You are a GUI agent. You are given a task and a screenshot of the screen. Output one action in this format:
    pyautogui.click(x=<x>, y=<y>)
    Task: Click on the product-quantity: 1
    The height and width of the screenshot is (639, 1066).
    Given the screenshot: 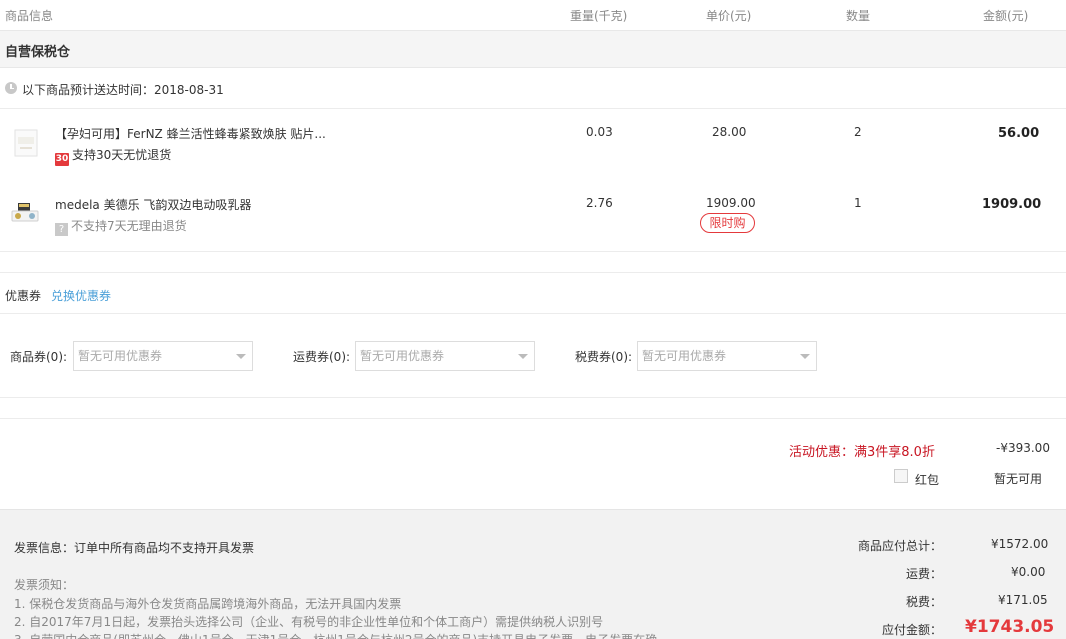 What is the action you would take?
    pyautogui.click(x=858, y=203)
    